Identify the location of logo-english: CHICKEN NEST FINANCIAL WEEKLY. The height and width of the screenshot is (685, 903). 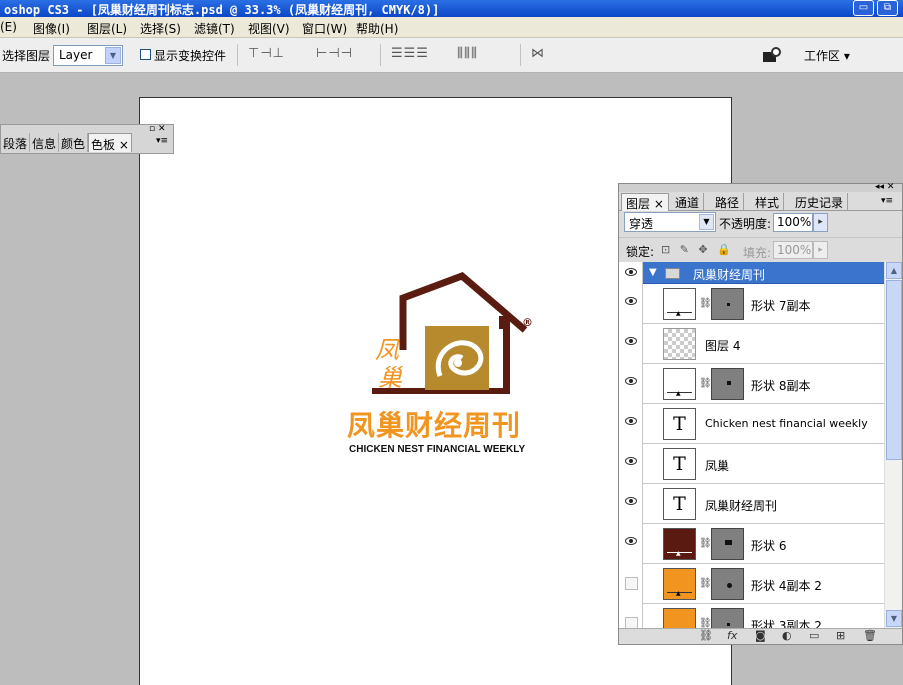
(437, 449).